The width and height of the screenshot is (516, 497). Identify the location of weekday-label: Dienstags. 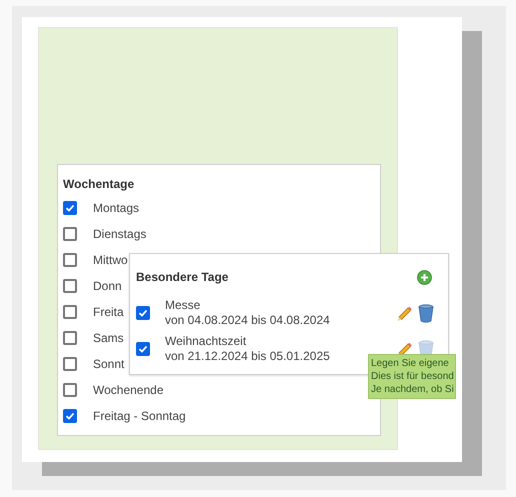
(119, 234).